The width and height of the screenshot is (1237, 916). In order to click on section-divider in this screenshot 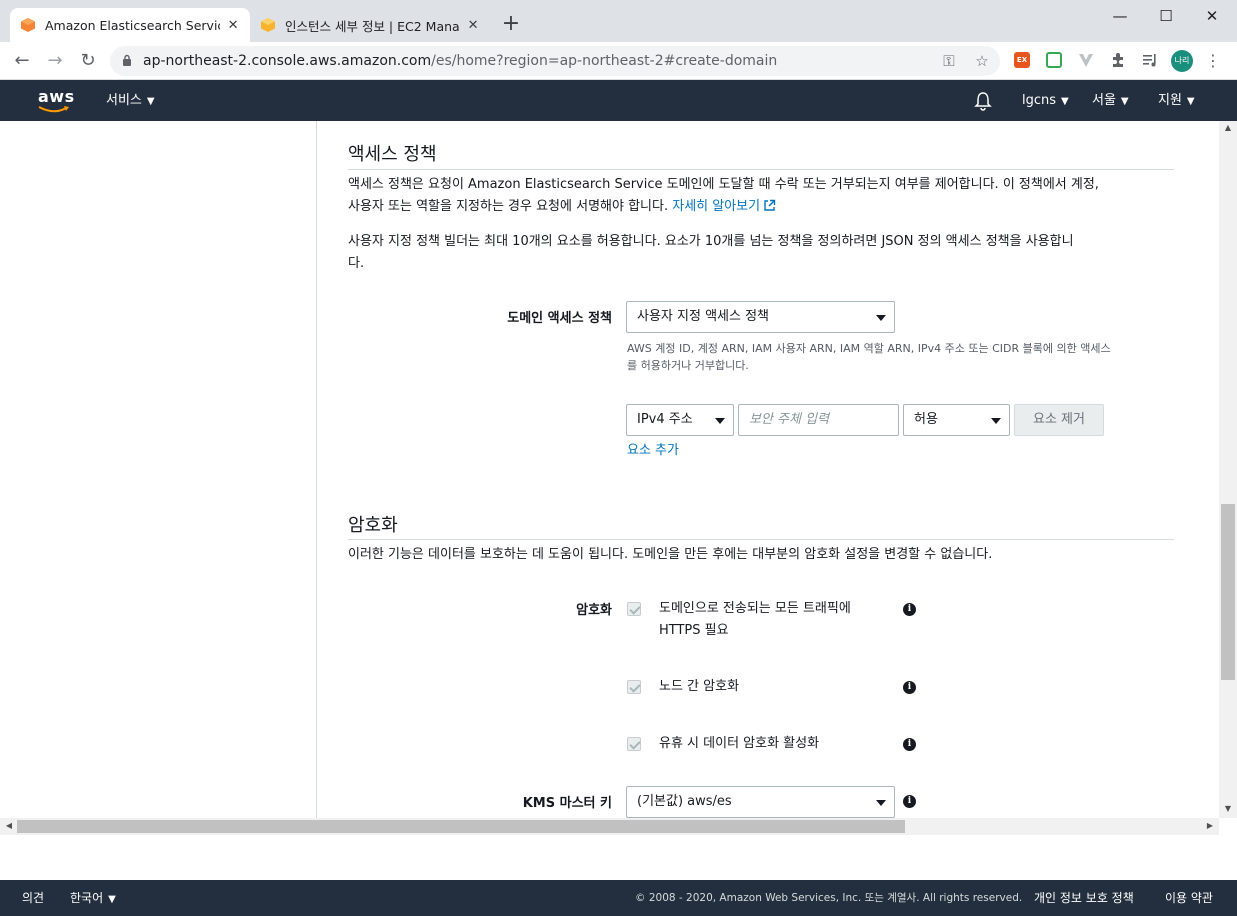, I will do `click(761, 539)`.